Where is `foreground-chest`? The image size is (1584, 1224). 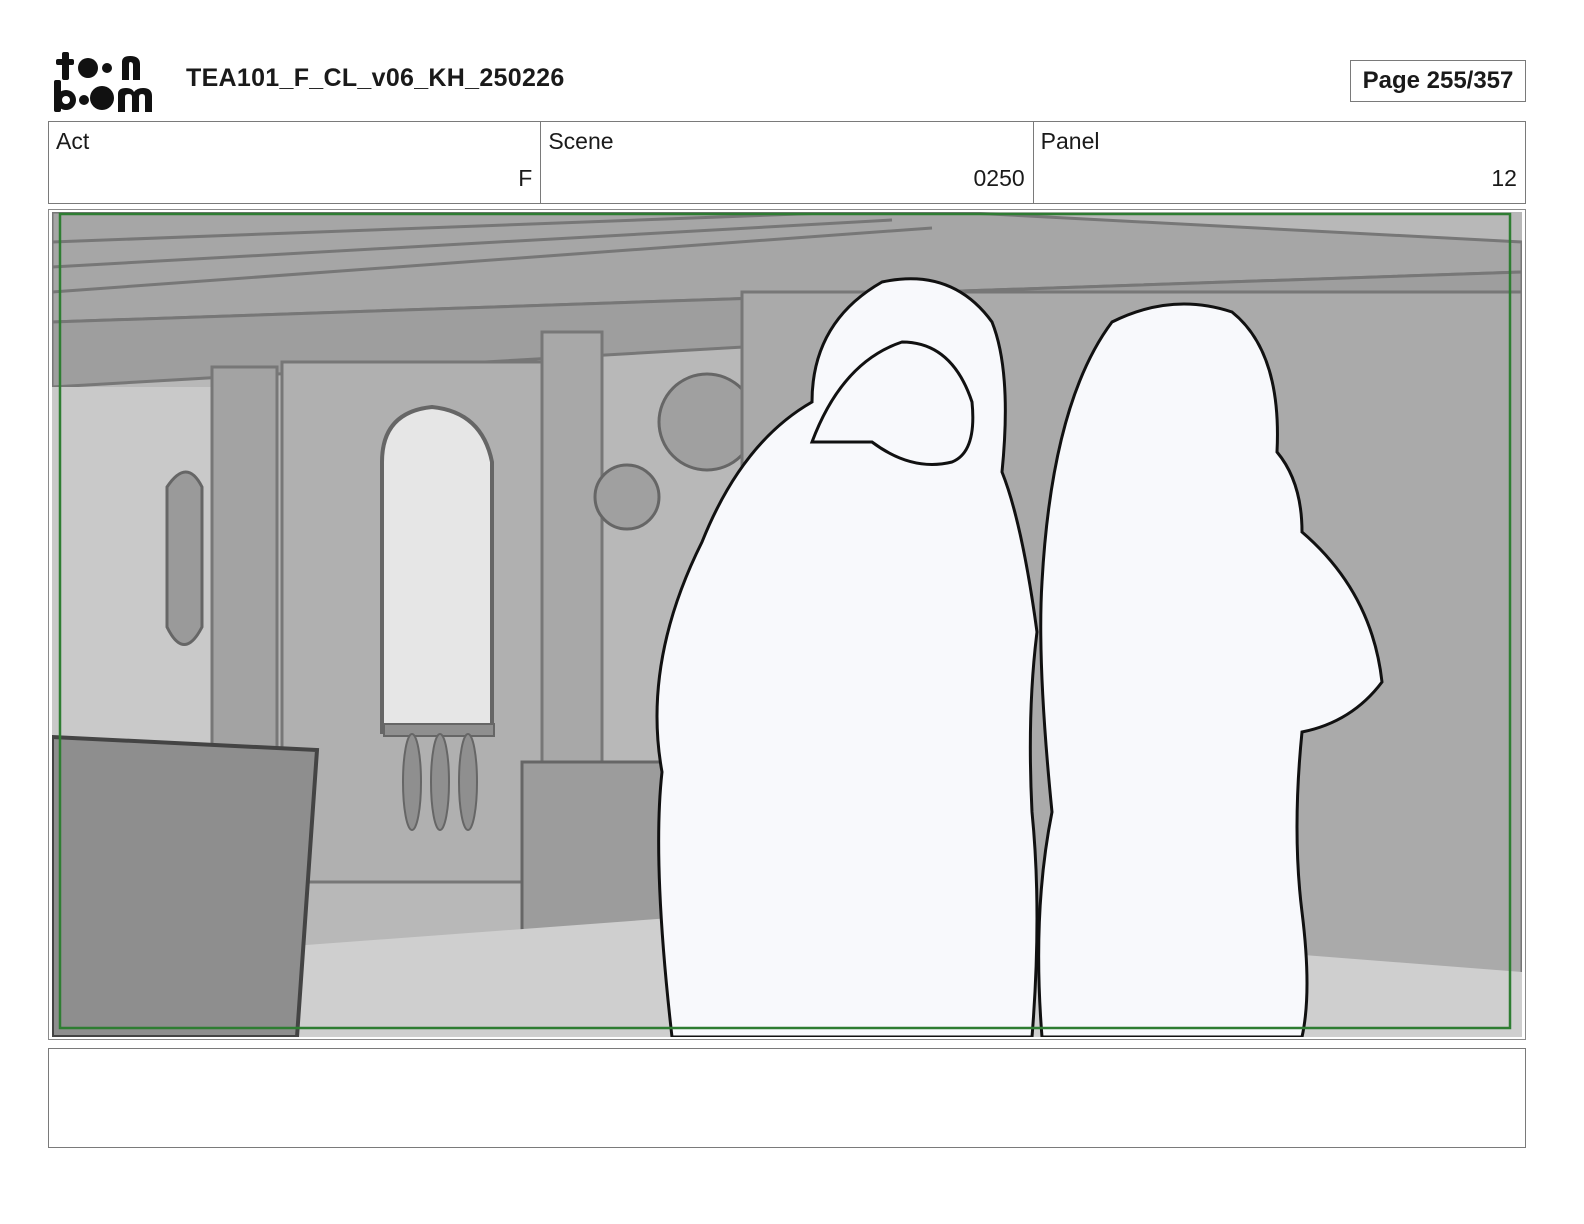 foreground-chest is located at coordinates (186, 885).